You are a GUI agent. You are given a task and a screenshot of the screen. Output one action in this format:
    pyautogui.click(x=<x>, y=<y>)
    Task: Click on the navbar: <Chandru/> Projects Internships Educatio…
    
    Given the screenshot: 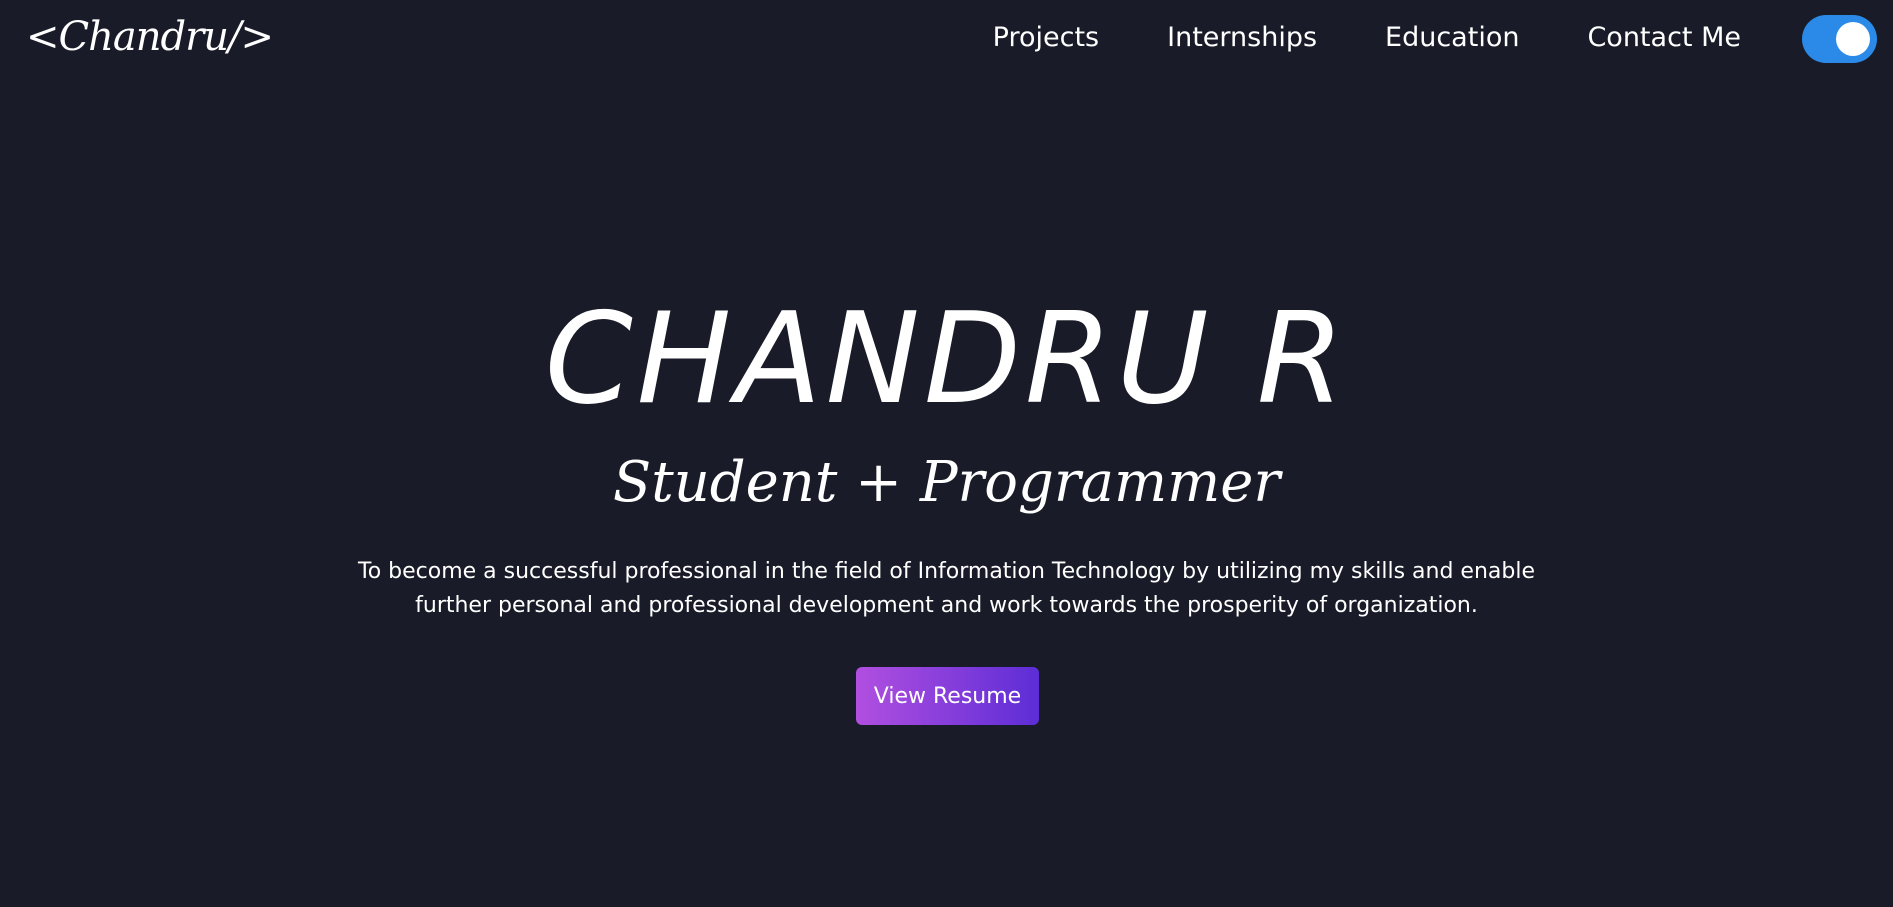 What is the action you would take?
    pyautogui.click(x=946, y=40)
    